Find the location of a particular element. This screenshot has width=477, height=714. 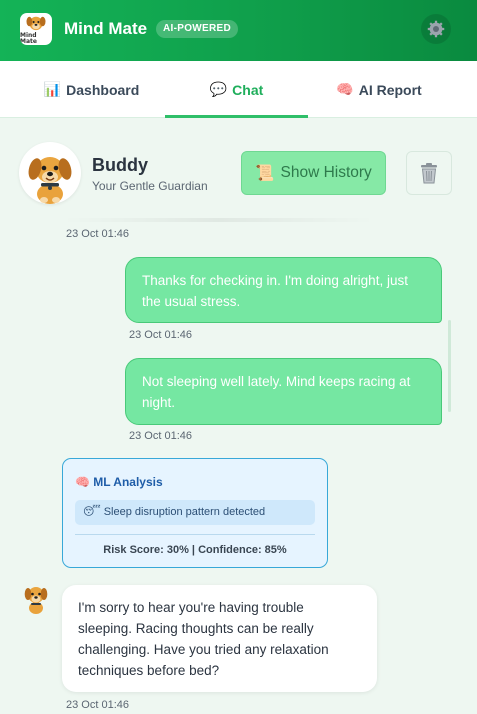

tab-bar: 📊 Dashboard 💬 Chat 🧠 AI Report is located at coordinates (238, 89).